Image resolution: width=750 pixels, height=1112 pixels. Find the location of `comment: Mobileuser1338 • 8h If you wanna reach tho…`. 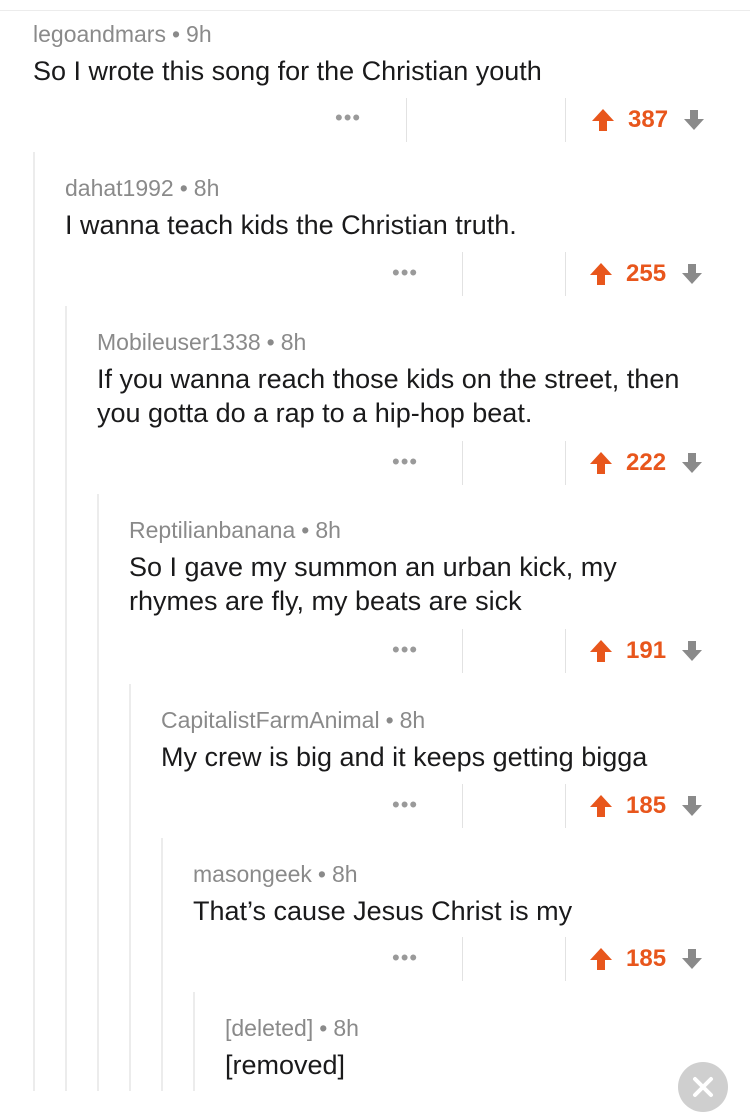

comment: Mobileuser1338 • 8h If you wanna reach tho… is located at coordinates (397, 379).